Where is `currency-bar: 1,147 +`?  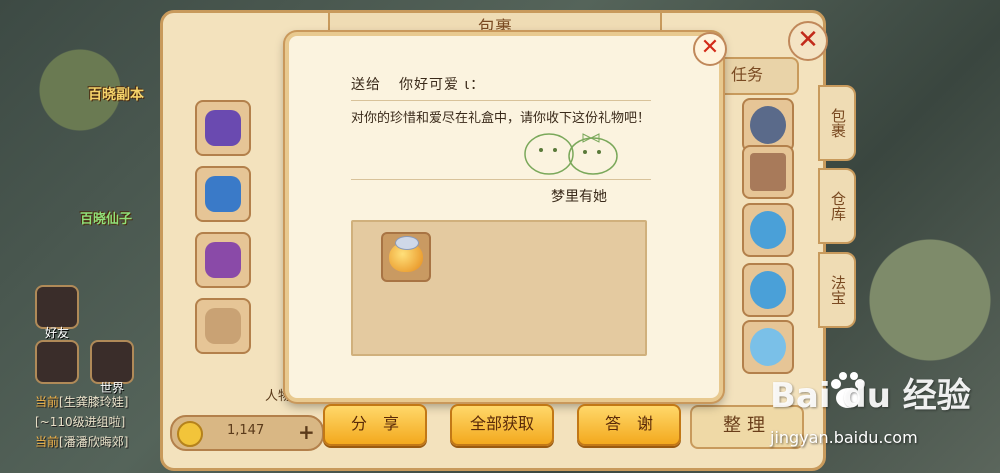 currency-bar: 1,147 + is located at coordinates (247, 433).